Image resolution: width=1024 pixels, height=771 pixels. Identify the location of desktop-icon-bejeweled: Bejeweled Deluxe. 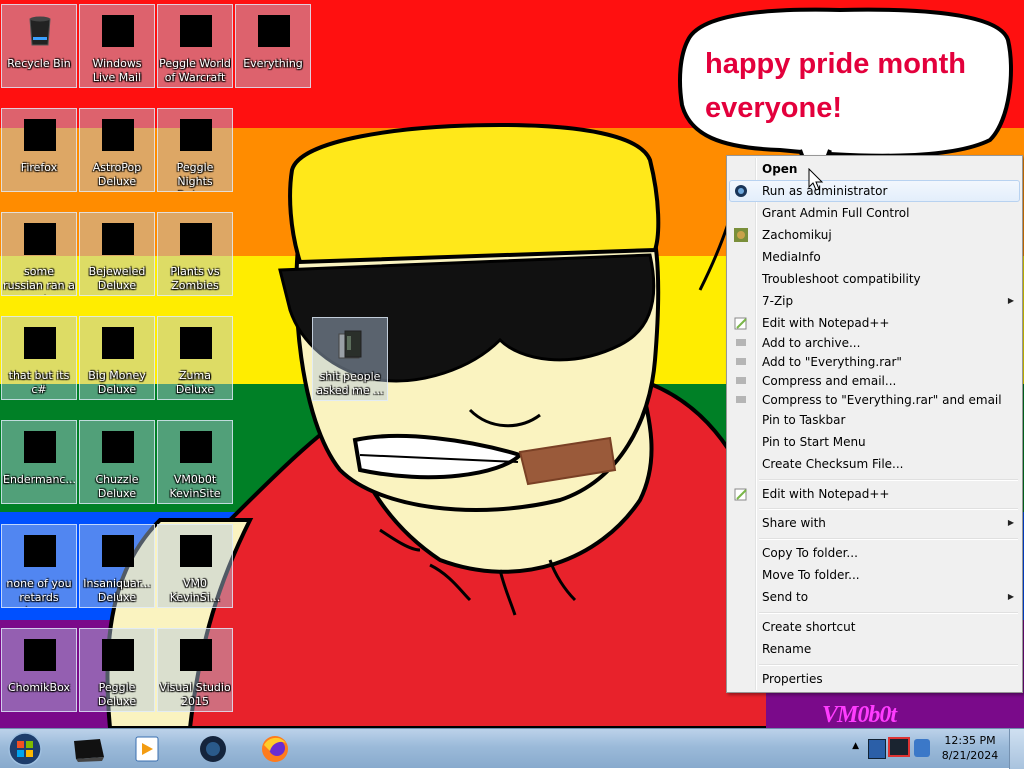
(117, 254).